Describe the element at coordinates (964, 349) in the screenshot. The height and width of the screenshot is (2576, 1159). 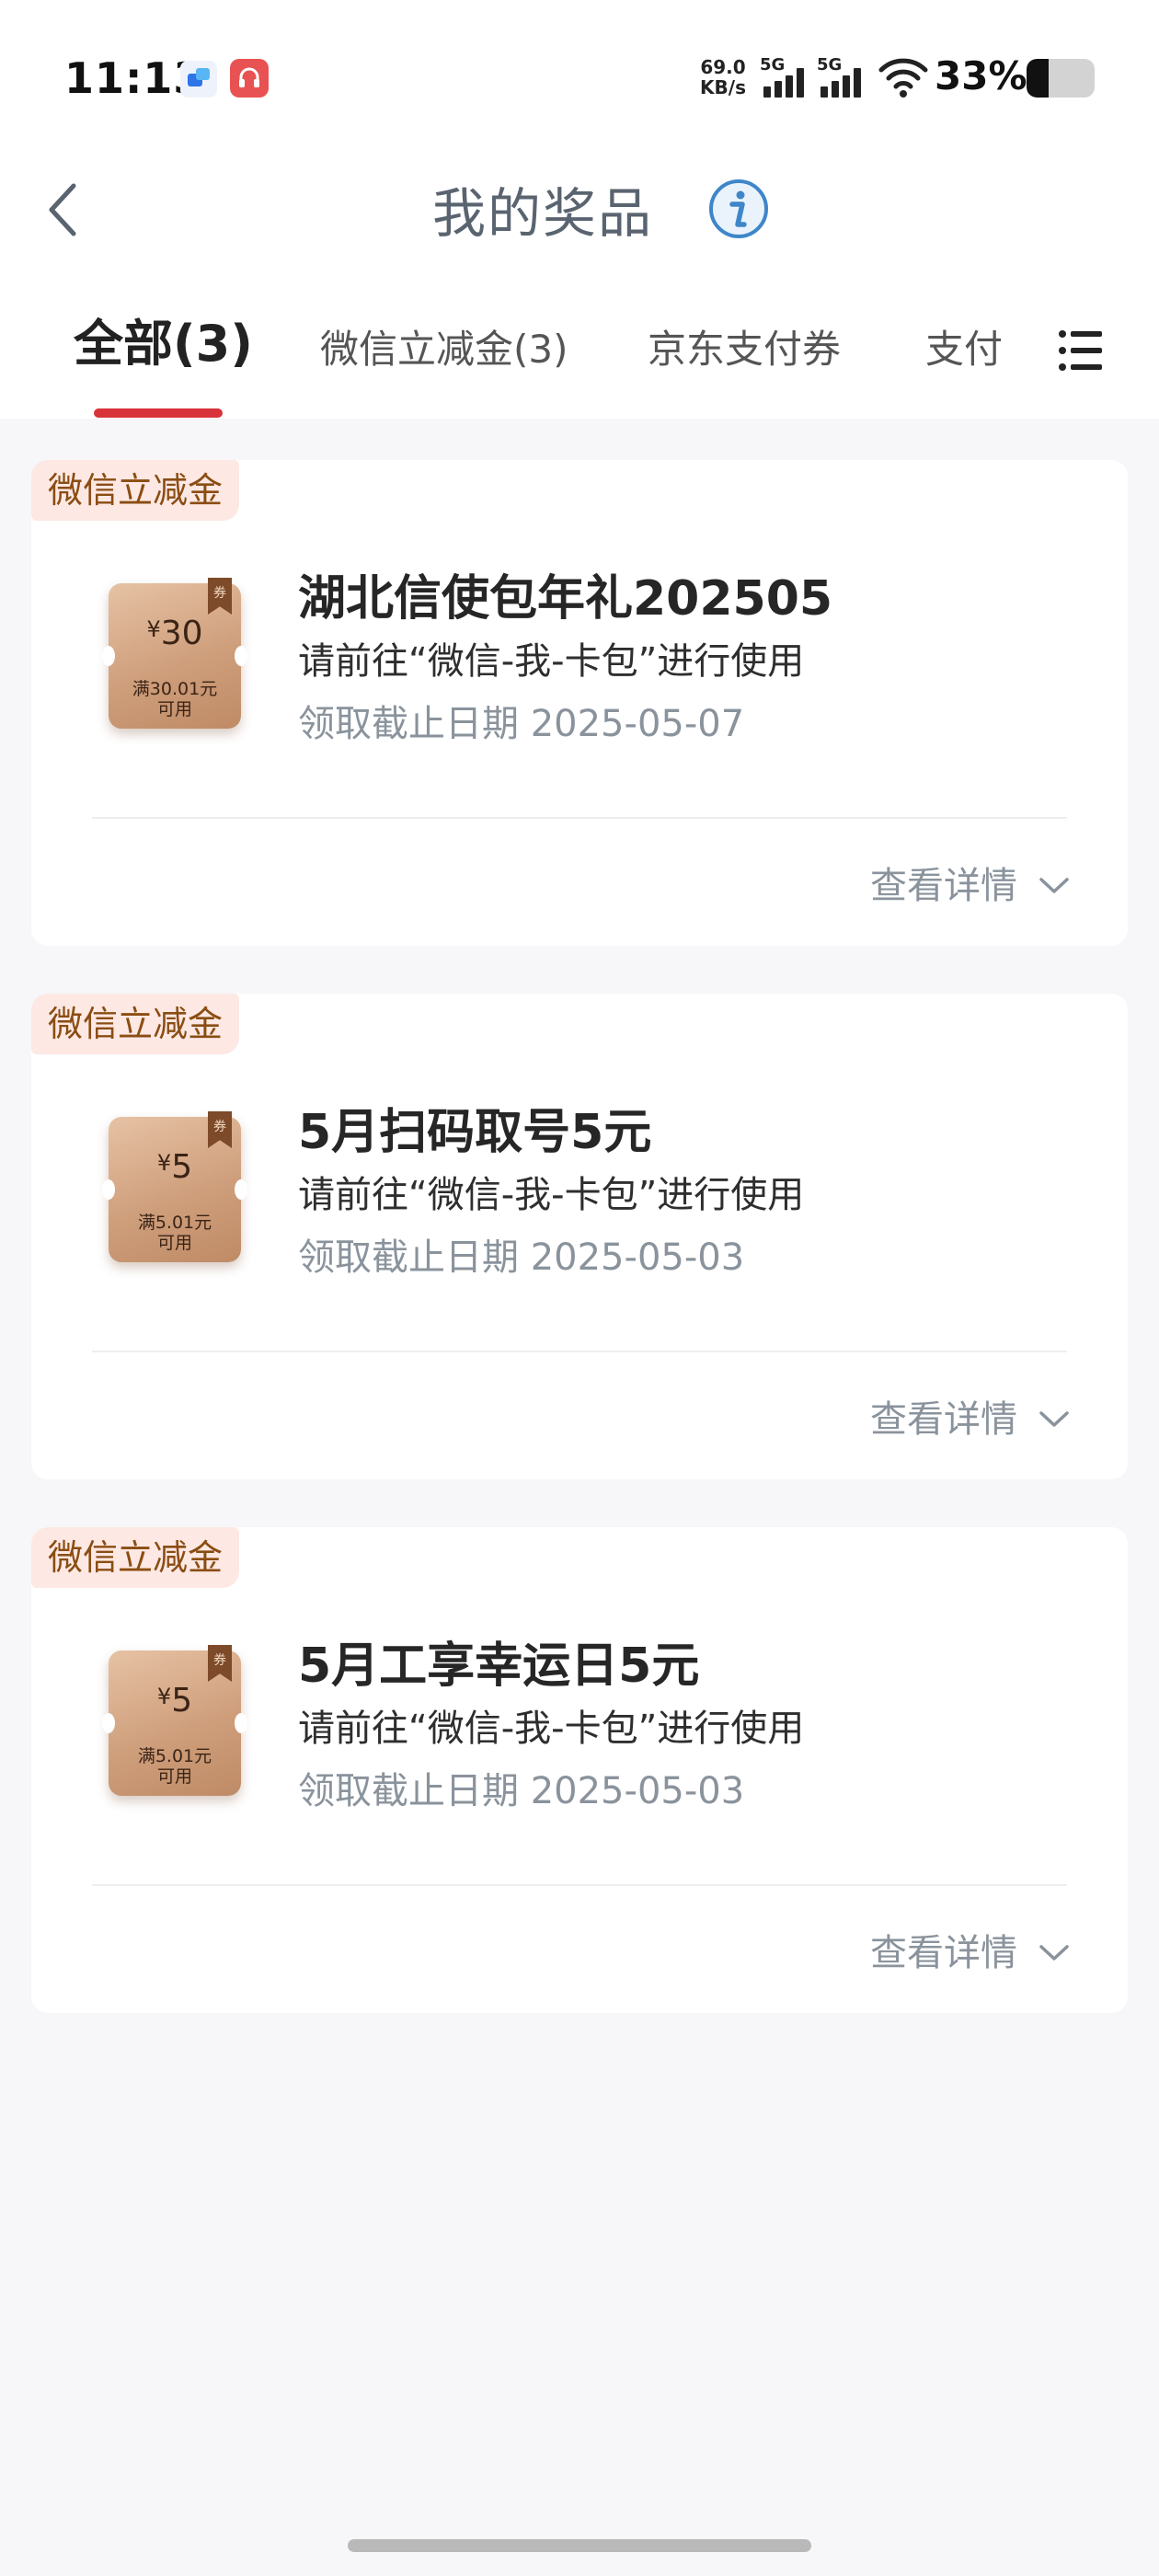
I see `tab-payment: 支付` at that location.